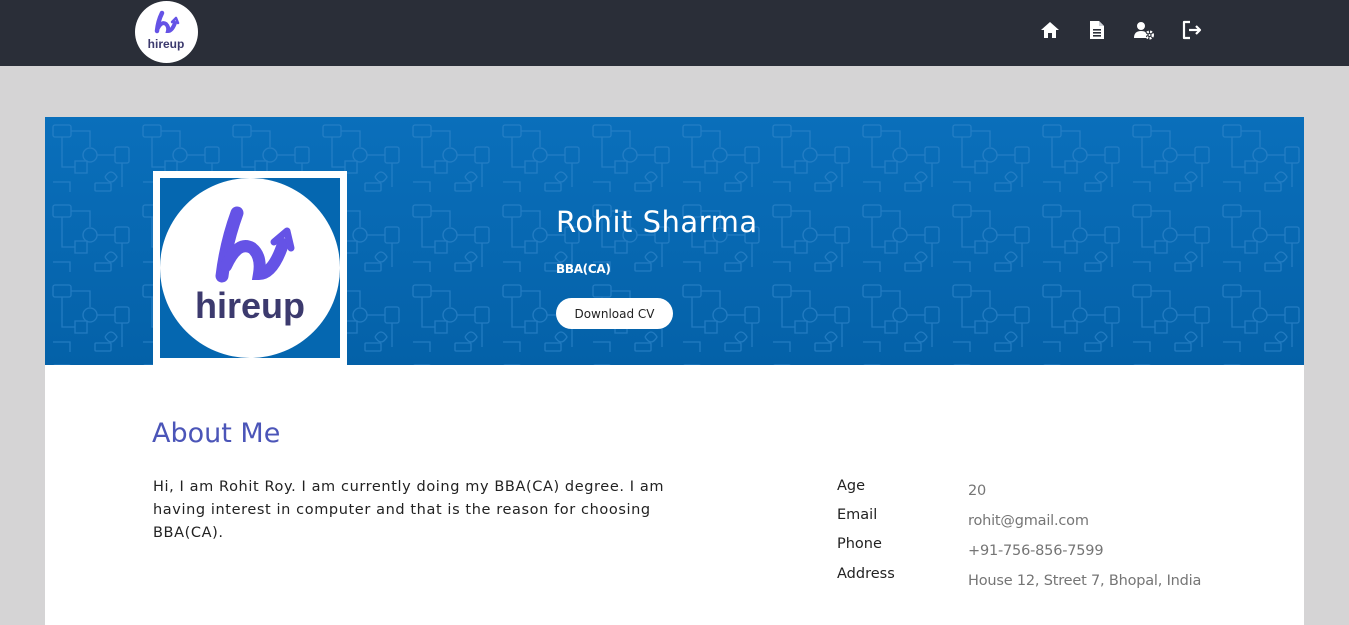 The width and height of the screenshot is (1349, 625). Describe the element at coordinates (1036, 551) in the screenshot. I see `phone-value: +91-756-856-7599` at that location.